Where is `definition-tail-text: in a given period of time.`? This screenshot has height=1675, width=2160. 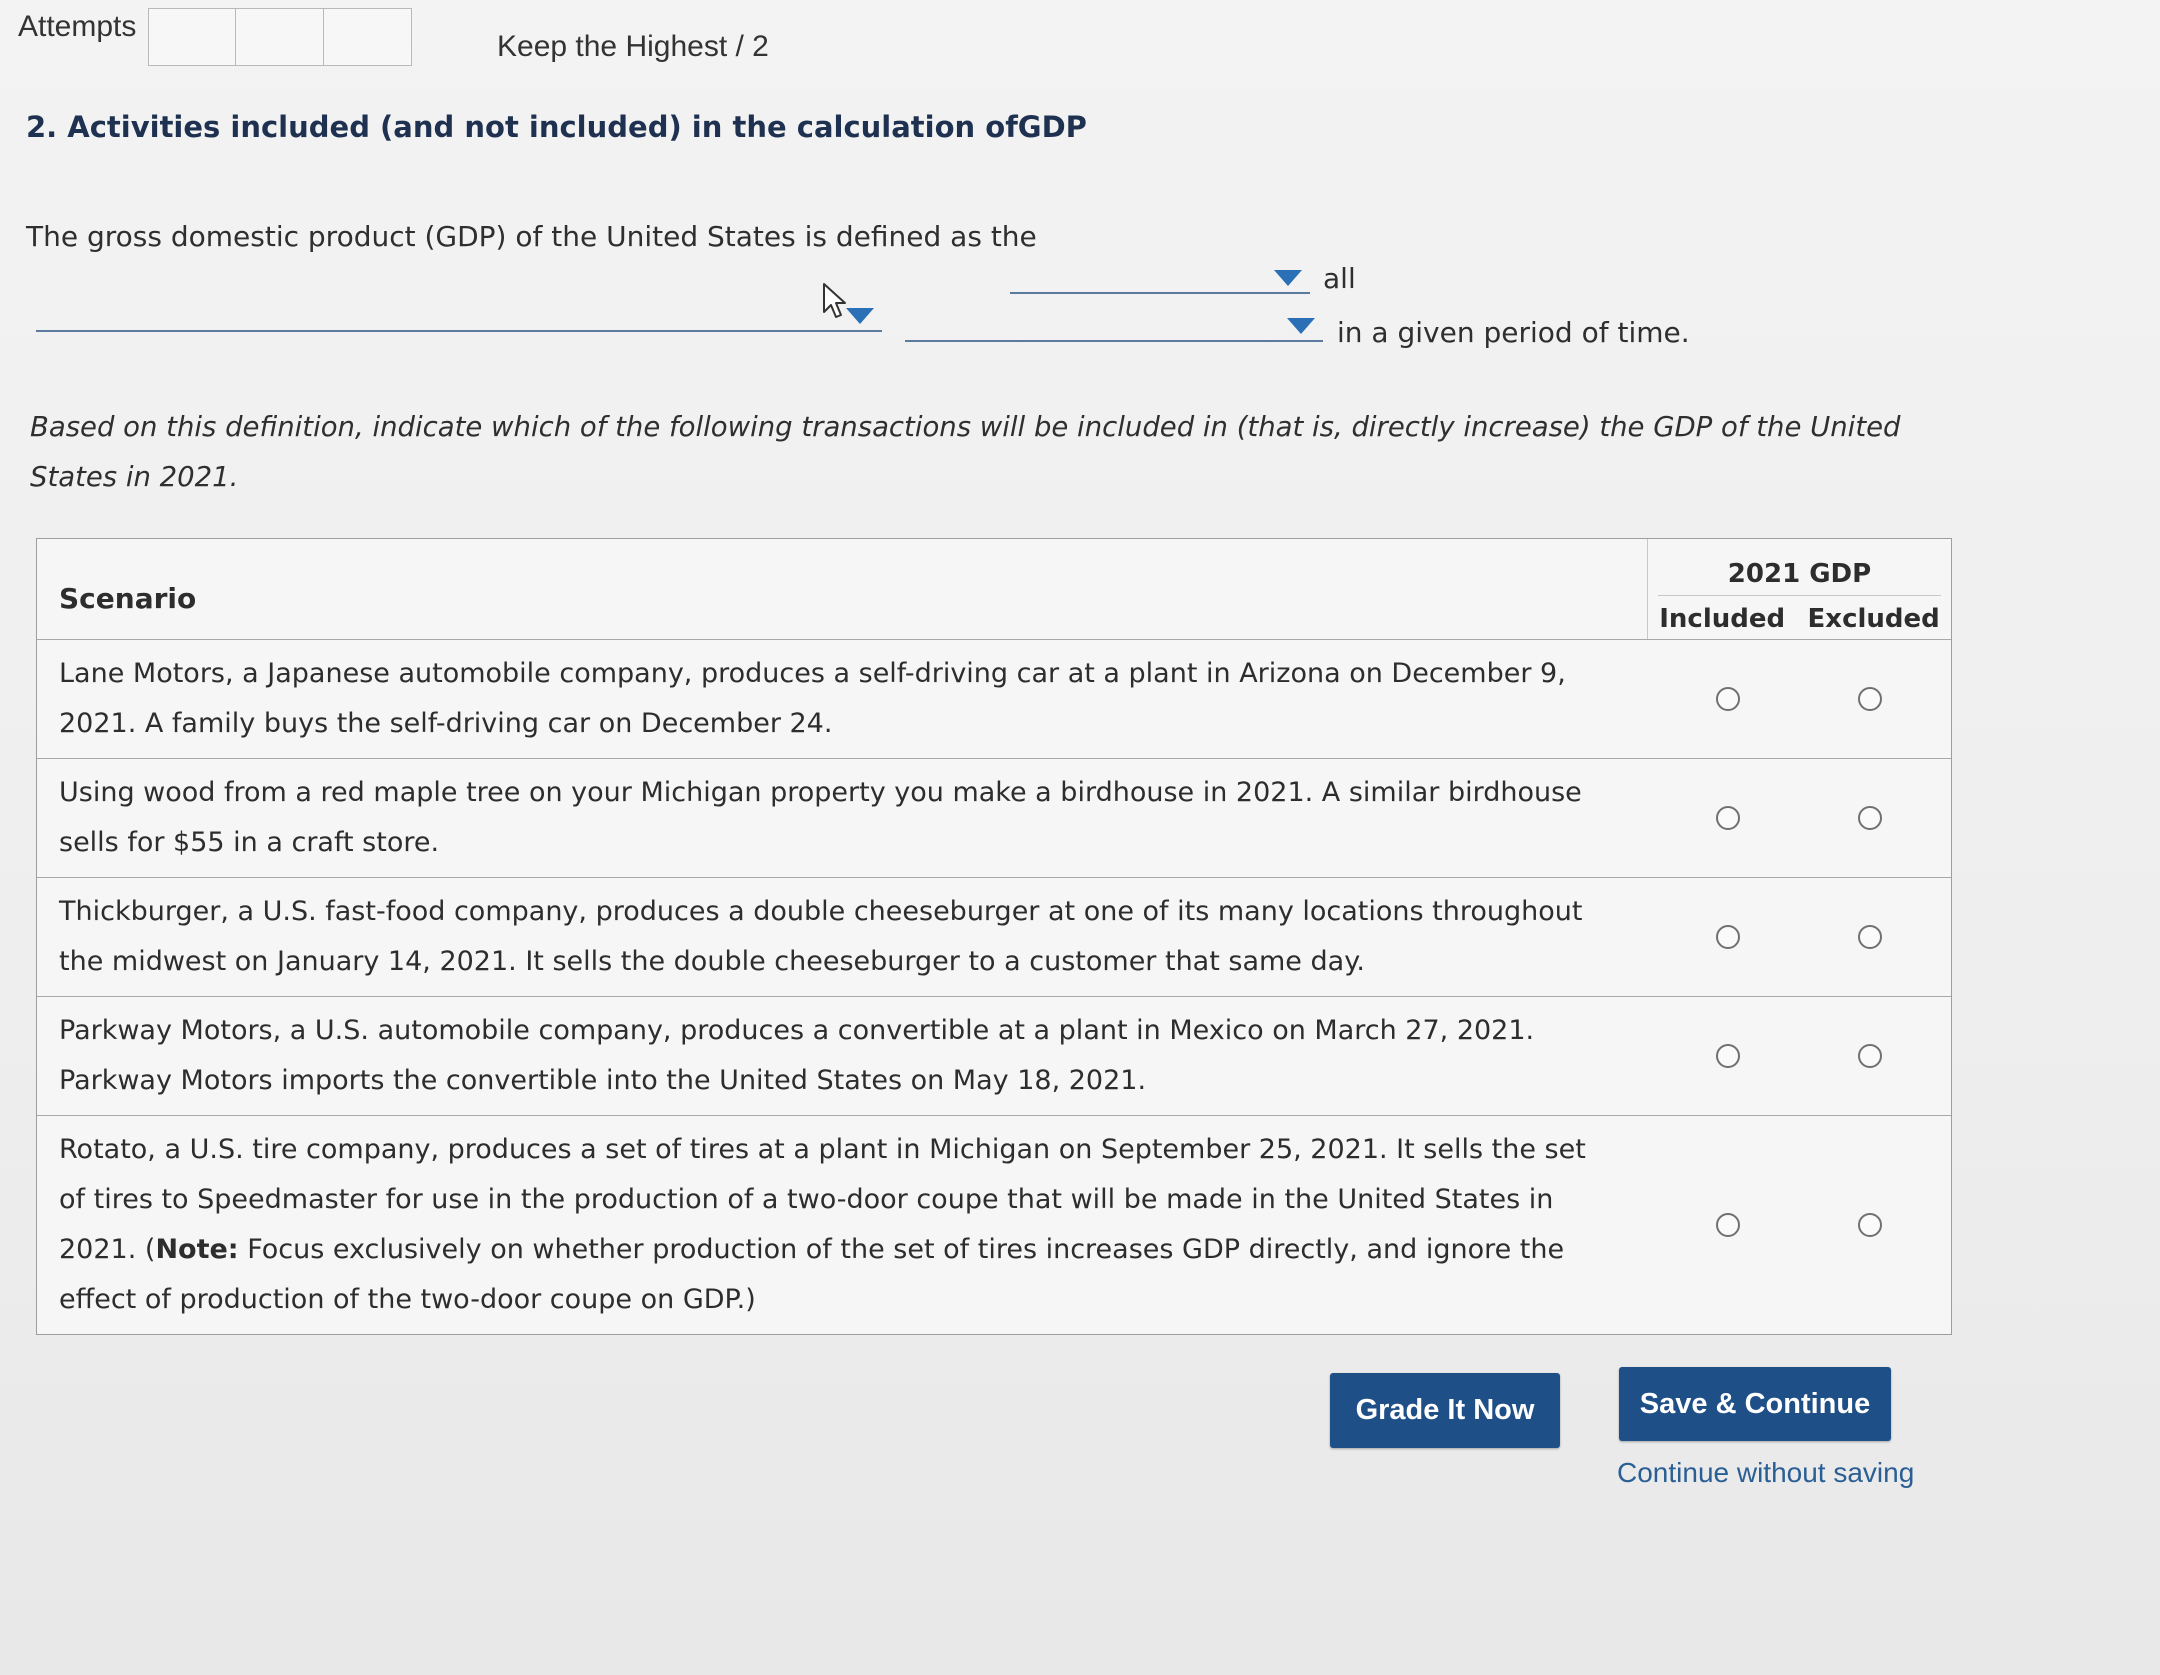 definition-tail-text: in a given period of time. is located at coordinates (1513, 332).